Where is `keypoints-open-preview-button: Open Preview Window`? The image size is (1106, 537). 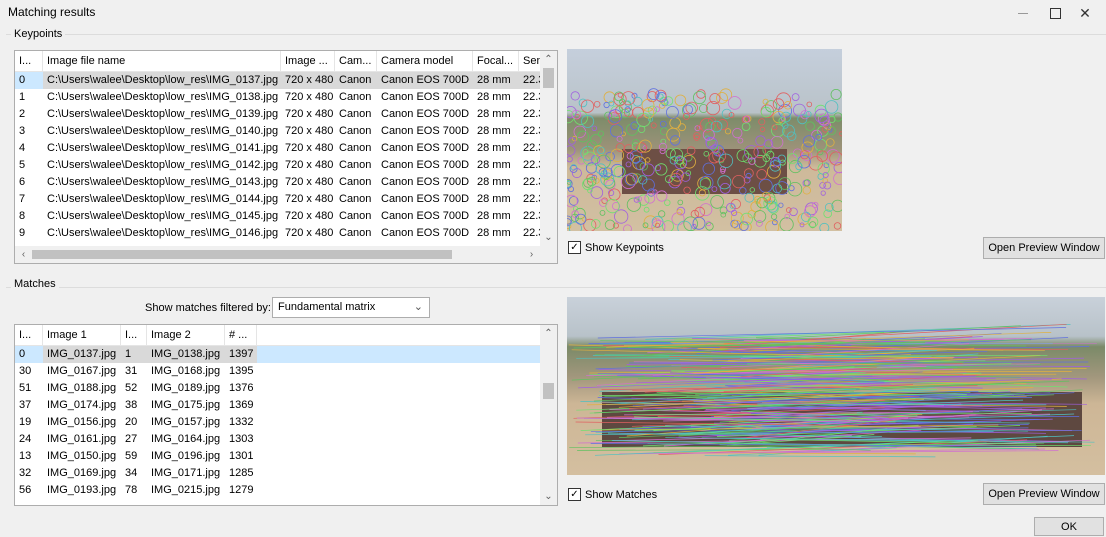 keypoints-open-preview-button: Open Preview Window is located at coordinates (1044, 248).